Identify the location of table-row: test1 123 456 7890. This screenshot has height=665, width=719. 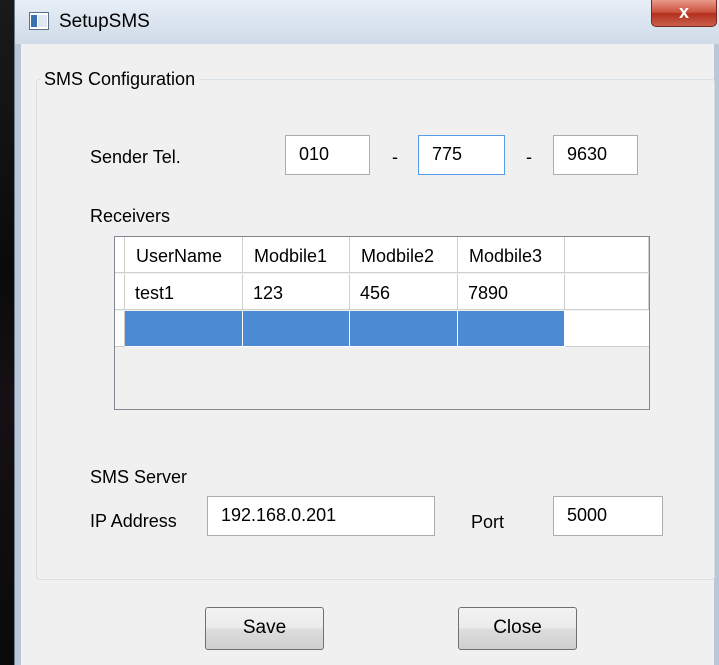
(382, 292).